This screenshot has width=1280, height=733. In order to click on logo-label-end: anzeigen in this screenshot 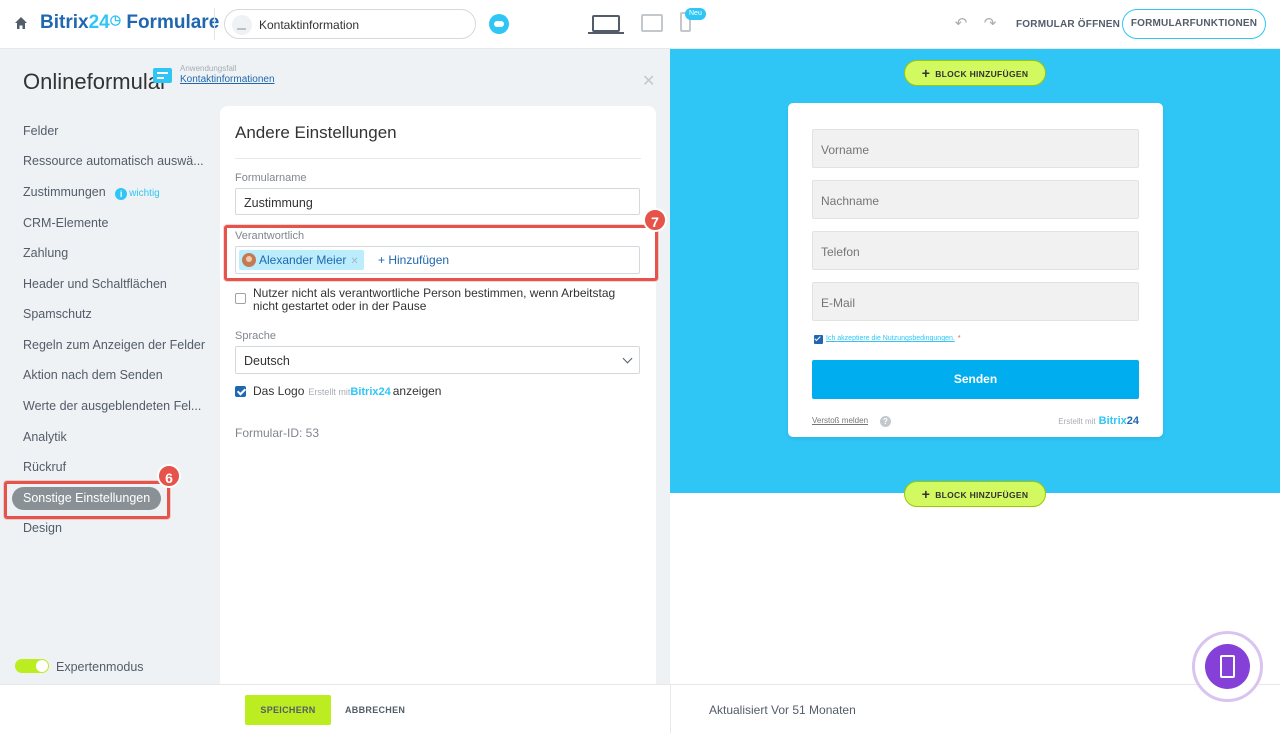, I will do `click(417, 391)`.